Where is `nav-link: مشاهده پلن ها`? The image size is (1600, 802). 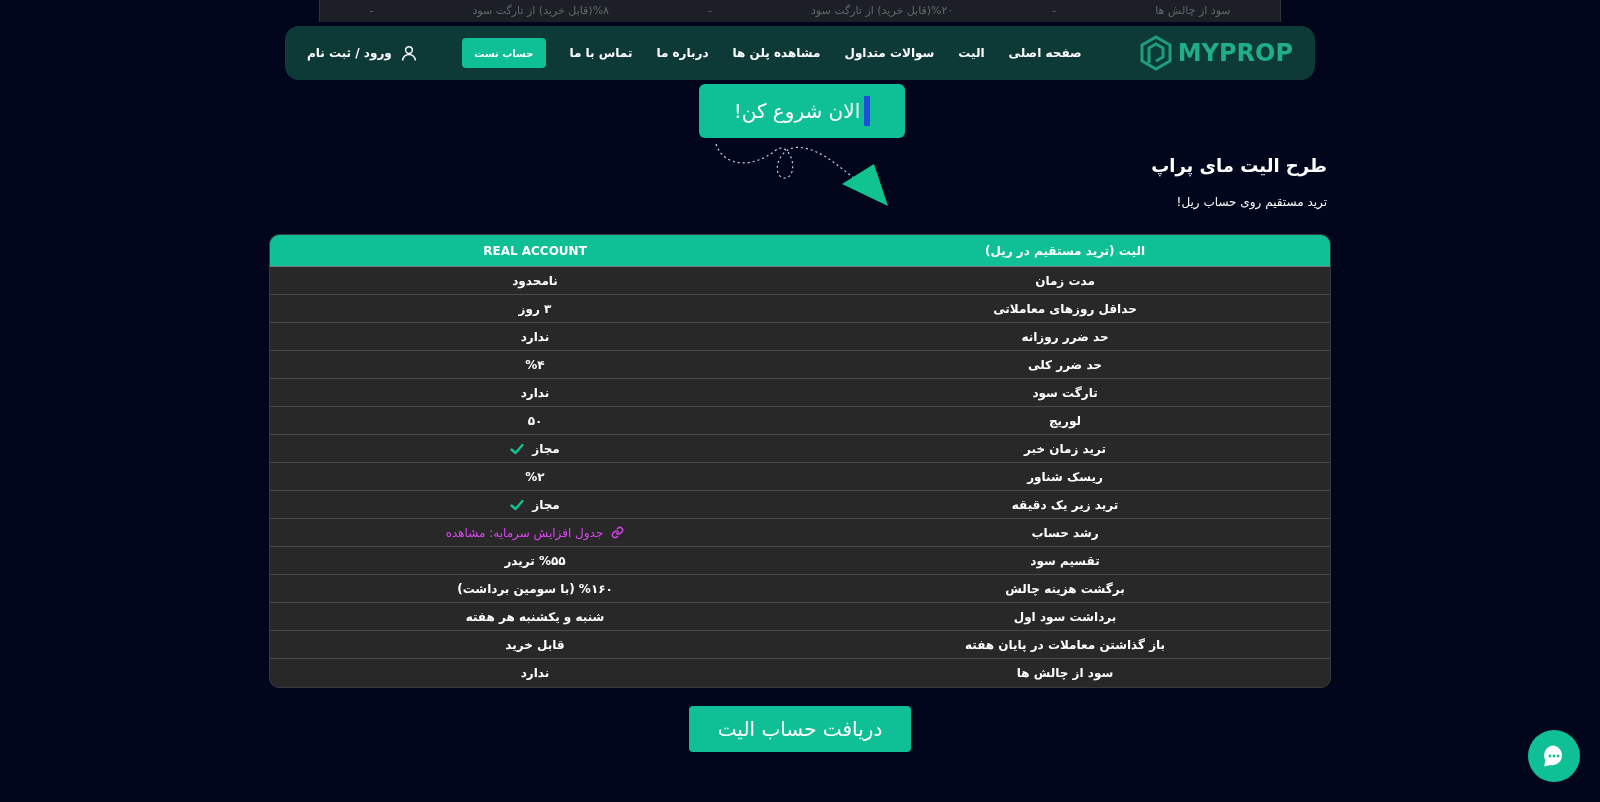
nav-link: مشاهده پلن ها is located at coordinates (776, 53).